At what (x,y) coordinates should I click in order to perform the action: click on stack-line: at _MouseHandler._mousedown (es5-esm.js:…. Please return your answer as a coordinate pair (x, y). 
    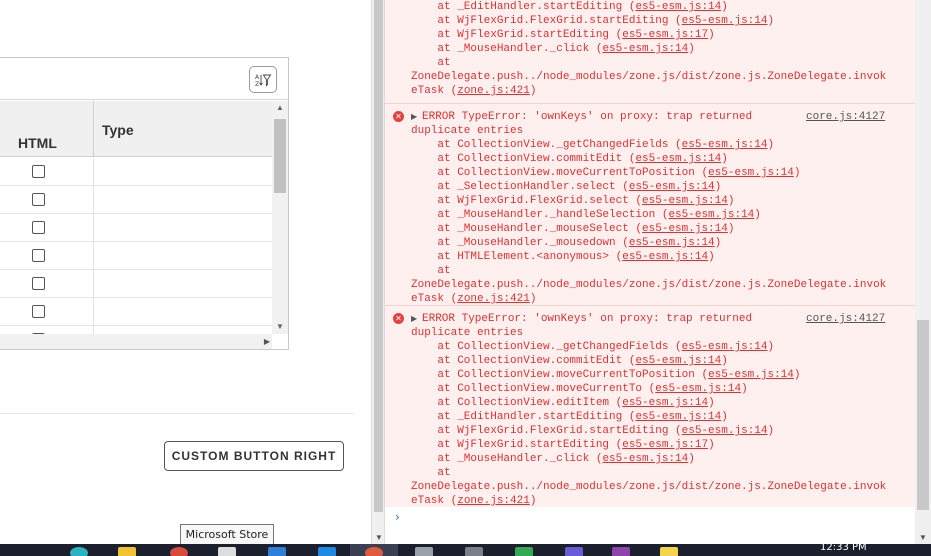
    Looking at the image, I should click on (566, 243).